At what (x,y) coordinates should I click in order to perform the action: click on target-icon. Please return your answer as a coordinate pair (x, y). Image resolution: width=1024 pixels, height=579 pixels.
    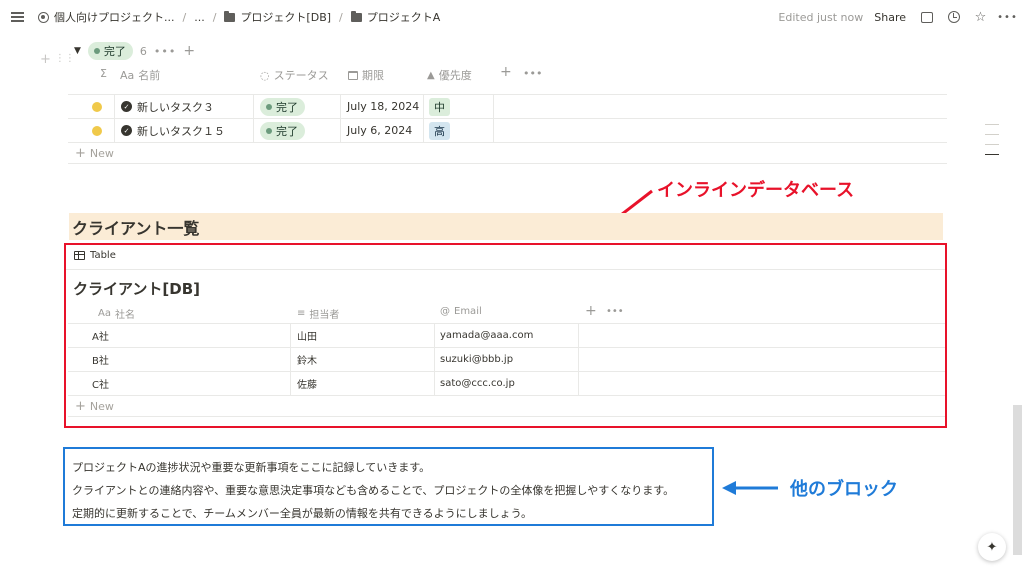
    Looking at the image, I should click on (43, 17).